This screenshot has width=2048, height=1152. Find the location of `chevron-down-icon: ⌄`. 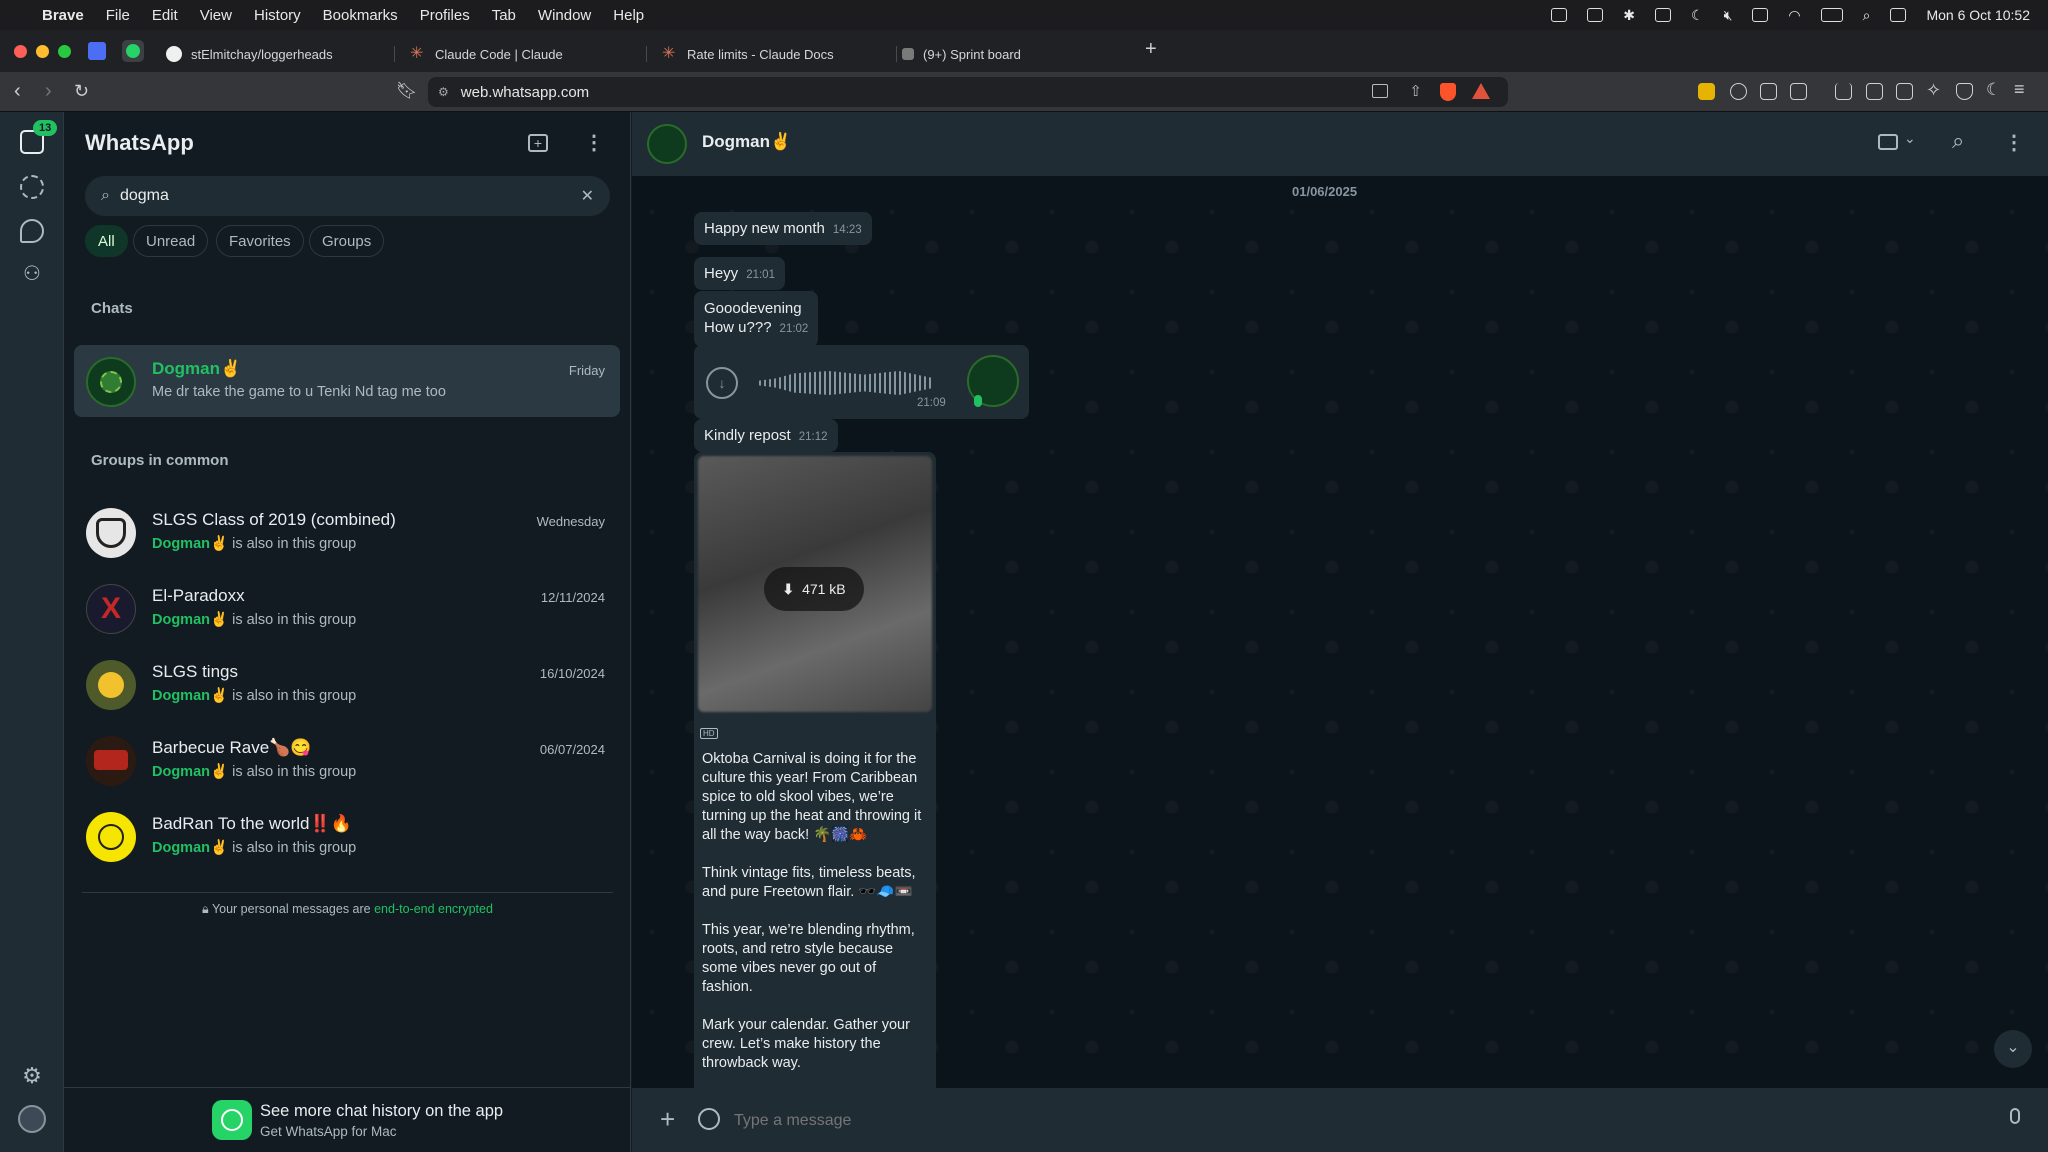

chevron-down-icon: ⌄ is located at coordinates (1910, 138).